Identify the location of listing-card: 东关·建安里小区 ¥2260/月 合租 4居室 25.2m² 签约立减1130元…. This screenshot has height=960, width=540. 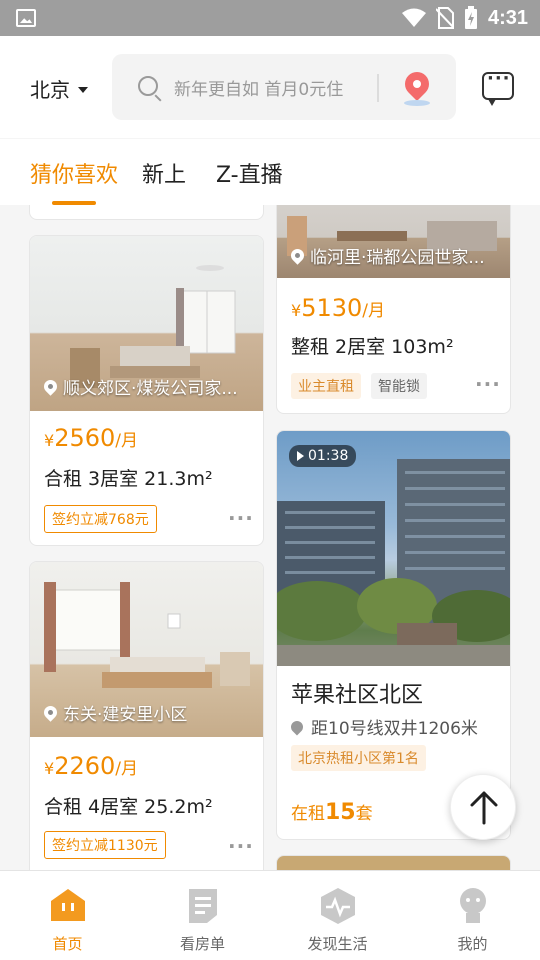
(146, 715).